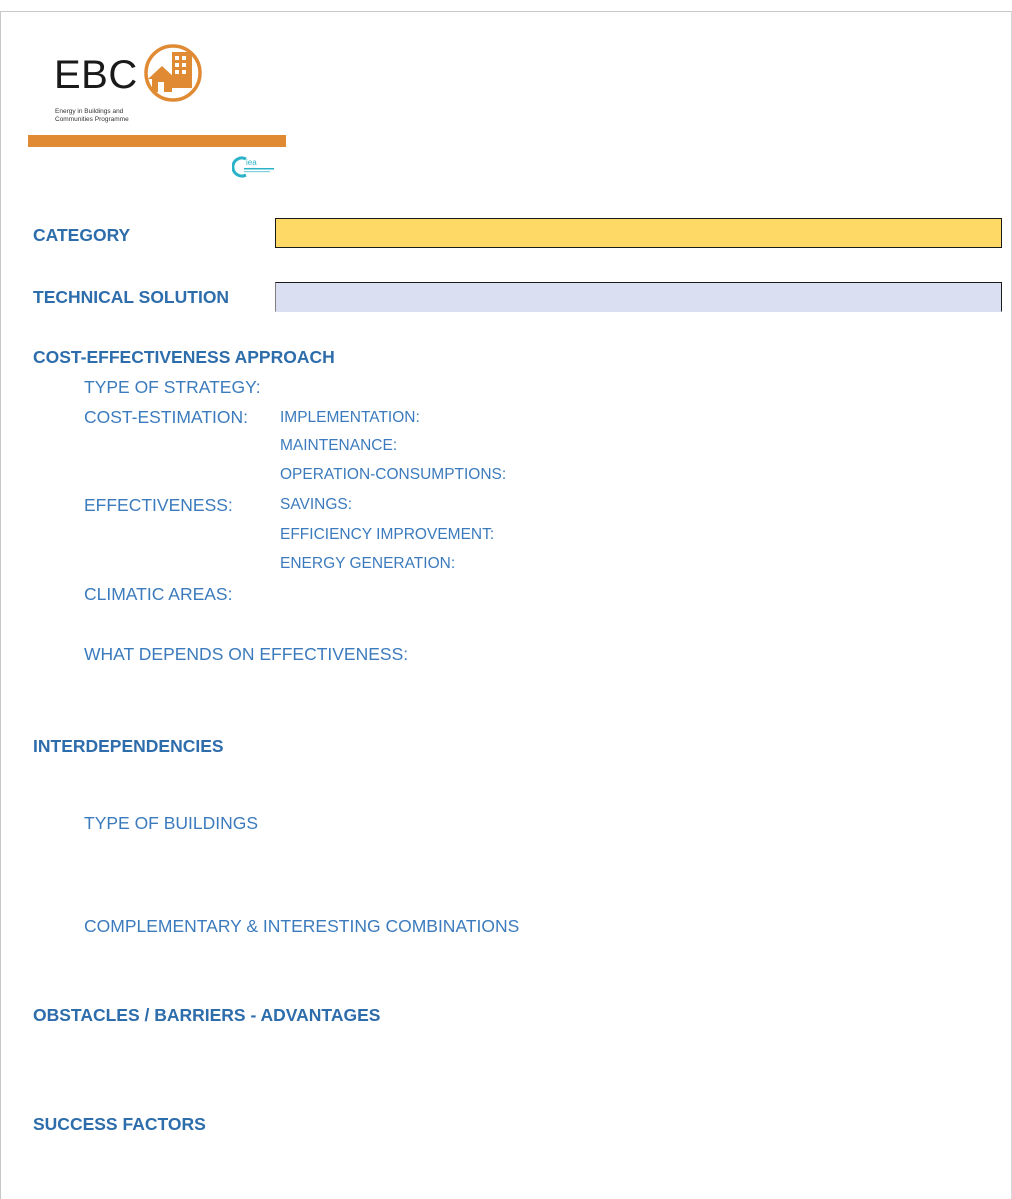  I want to click on maintenance-label: MAINTENANCE:, so click(339, 445).